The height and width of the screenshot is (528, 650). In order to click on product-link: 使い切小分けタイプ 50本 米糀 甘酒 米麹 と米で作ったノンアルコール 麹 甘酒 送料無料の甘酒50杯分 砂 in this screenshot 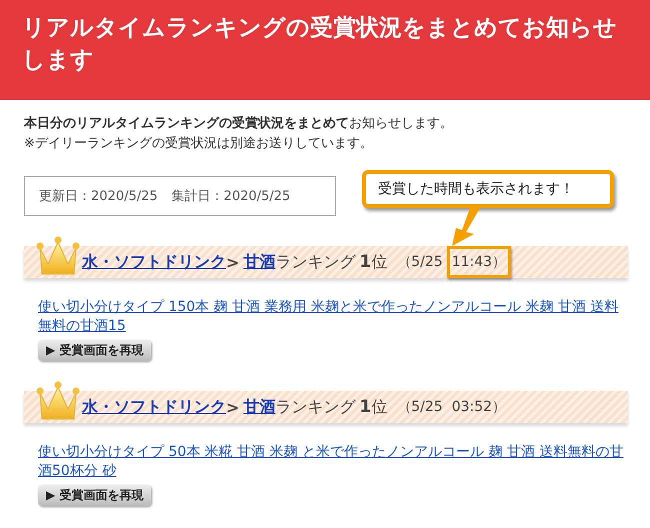, I will do `click(333, 462)`.